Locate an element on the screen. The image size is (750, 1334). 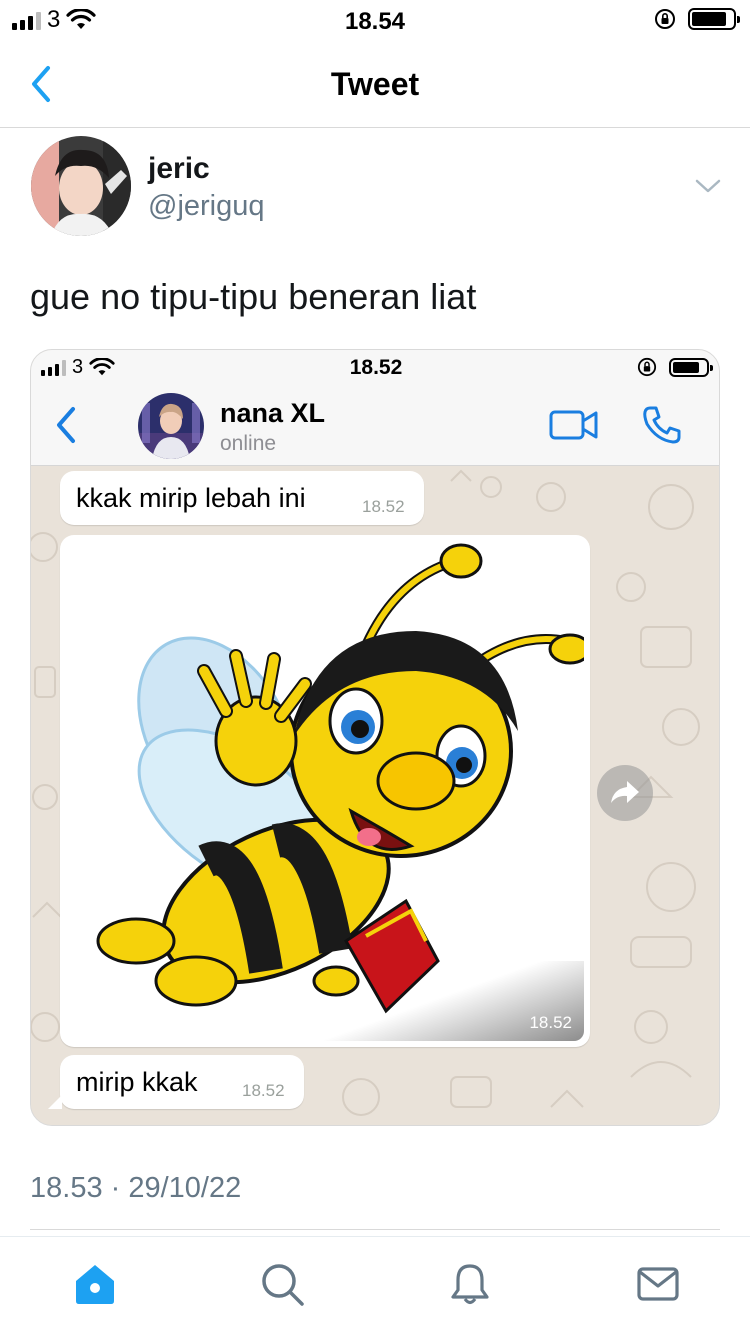
status-bar: 3 18.54 is located at coordinates (375, 20).